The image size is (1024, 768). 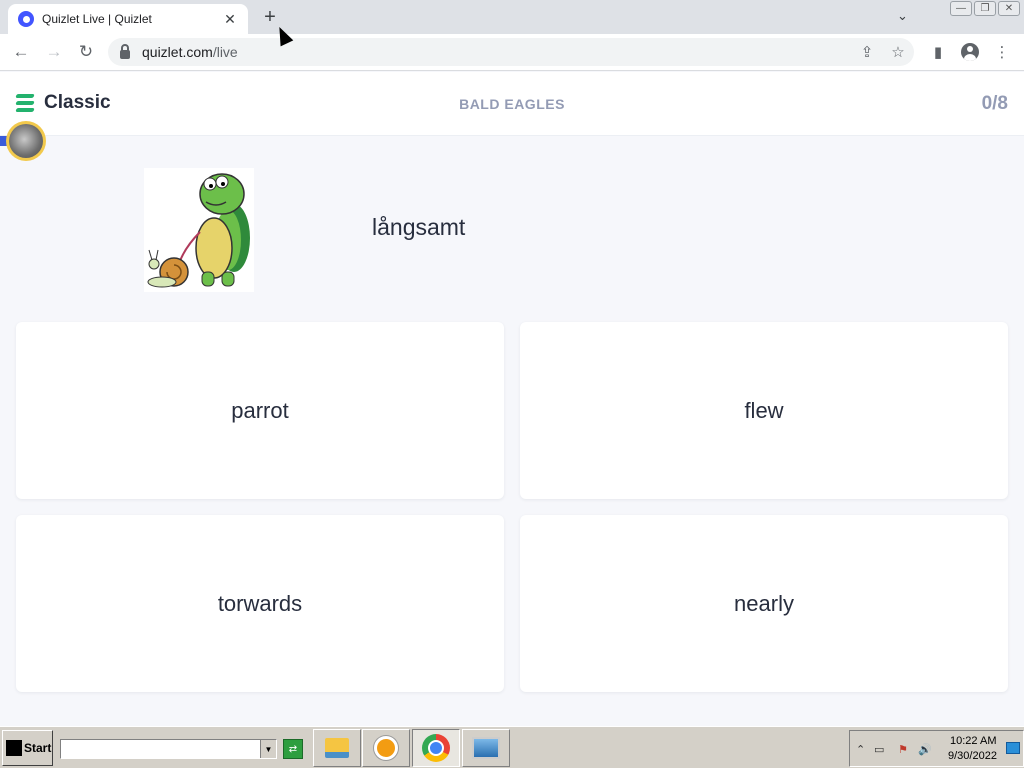 What do you see at coordinates (994, 103) in the screenshot?
I see `score-counter: 0/8` at bounding box center [994, 103].